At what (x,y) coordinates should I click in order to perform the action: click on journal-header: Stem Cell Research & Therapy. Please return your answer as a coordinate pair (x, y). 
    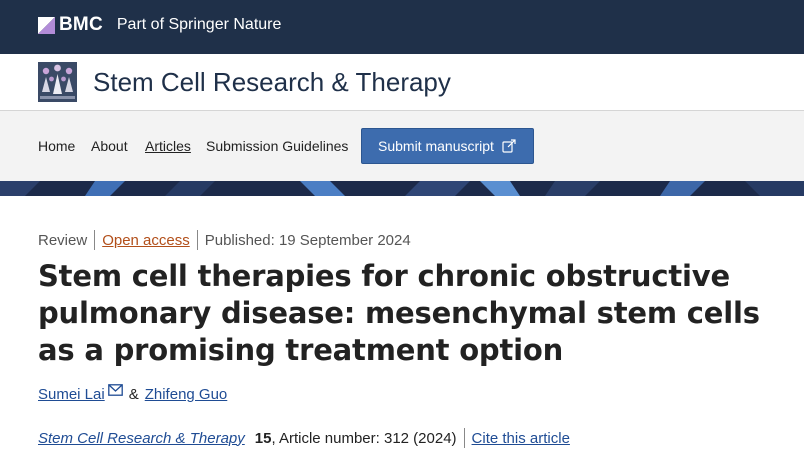
    Looking at the image, I should click on (402, 82).